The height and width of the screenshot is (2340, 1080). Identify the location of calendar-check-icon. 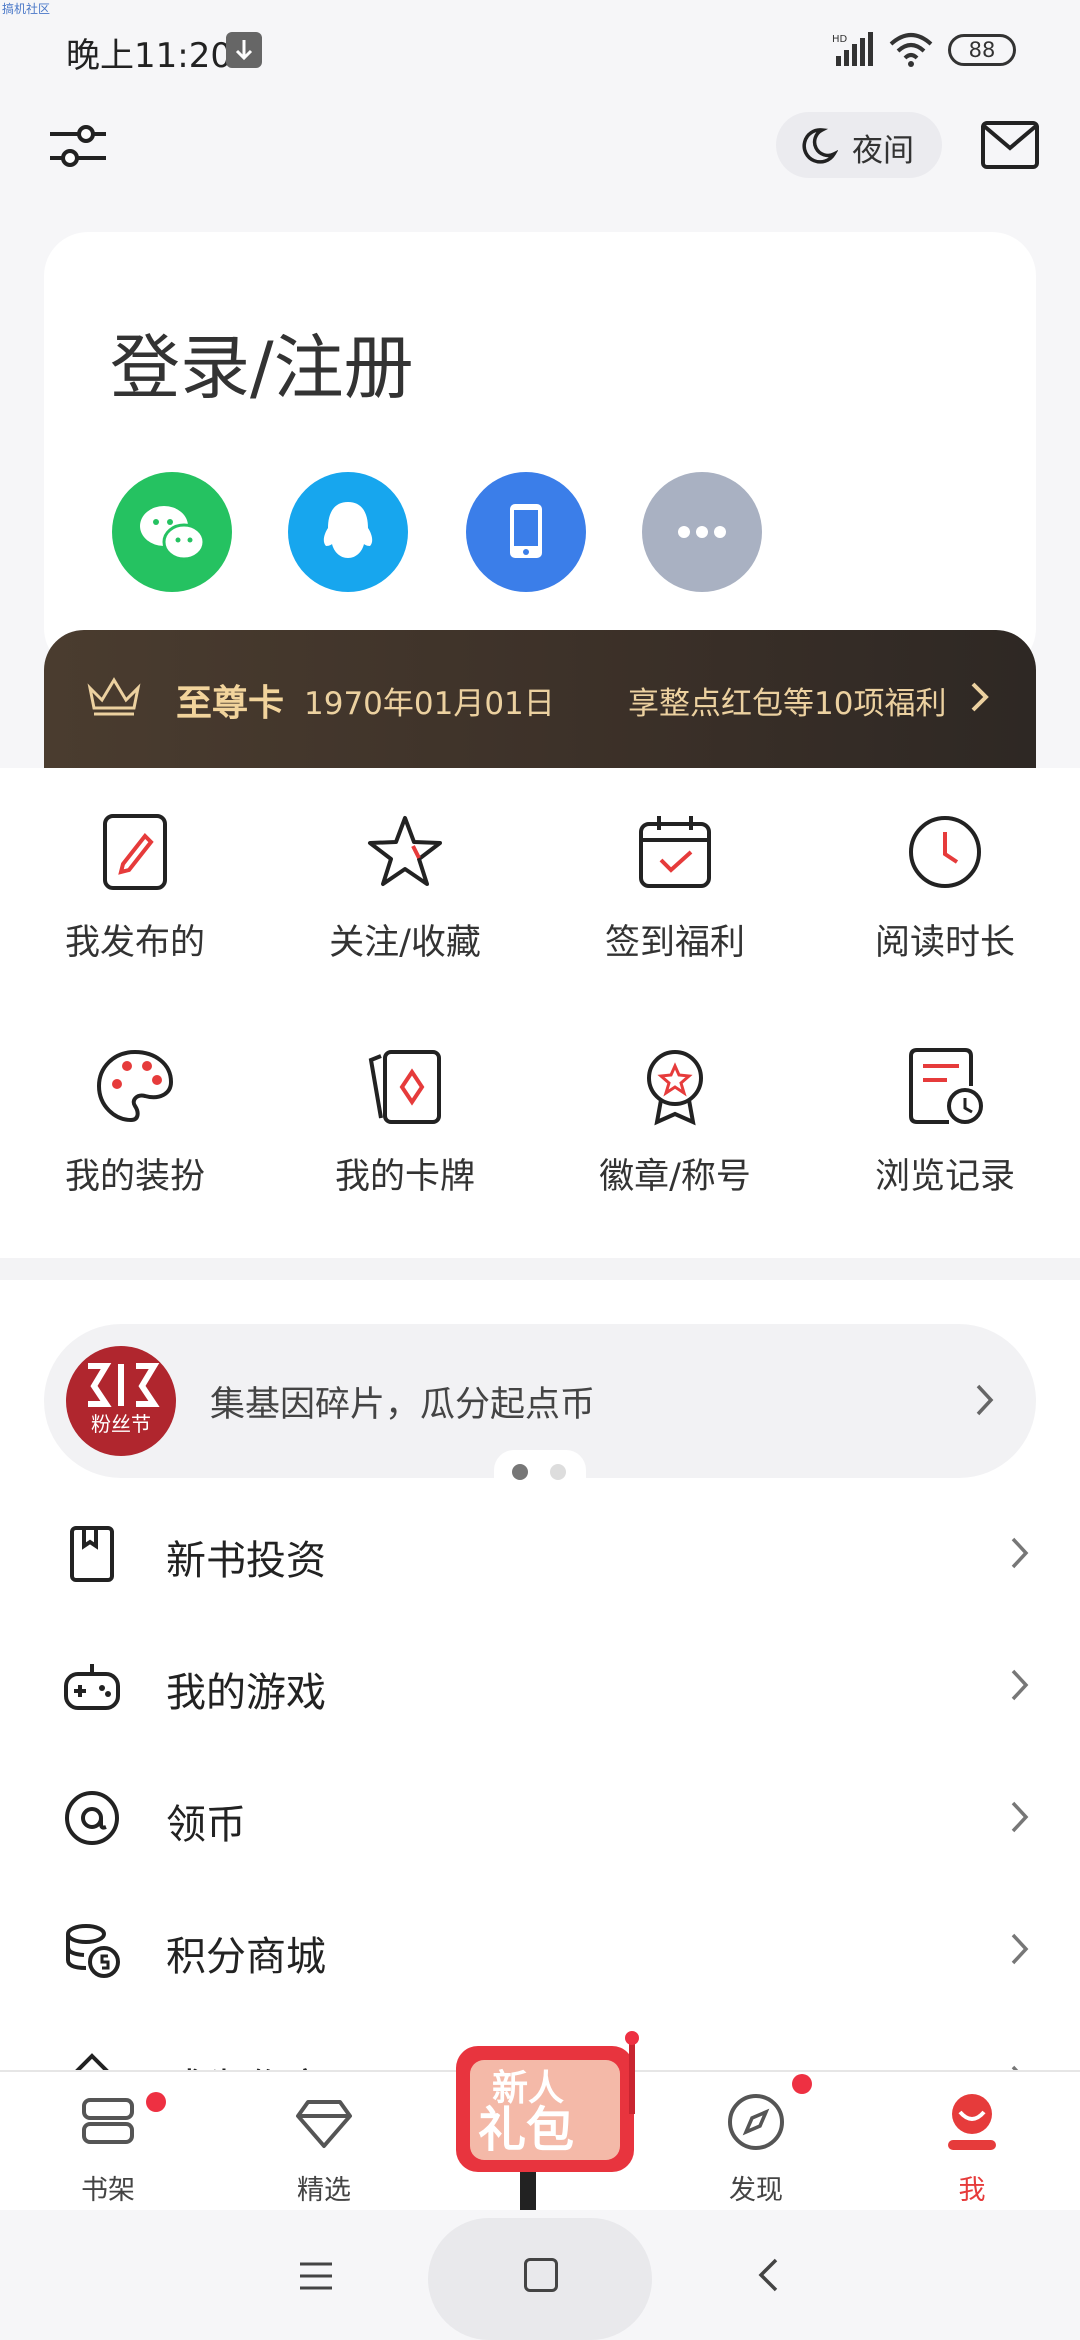
(675, 852).